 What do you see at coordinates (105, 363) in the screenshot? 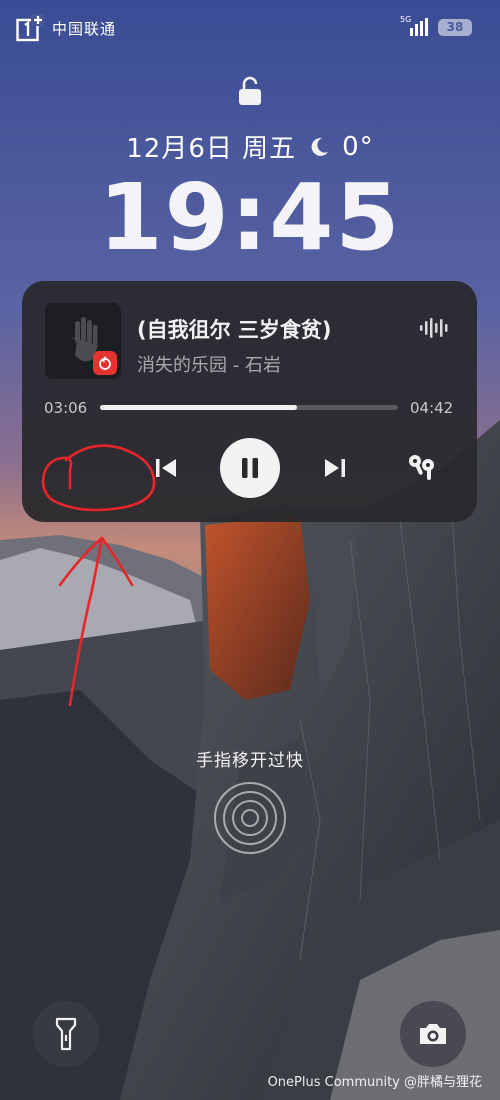
I see `netease-music-app-icon` at bounding box center [105, 363].